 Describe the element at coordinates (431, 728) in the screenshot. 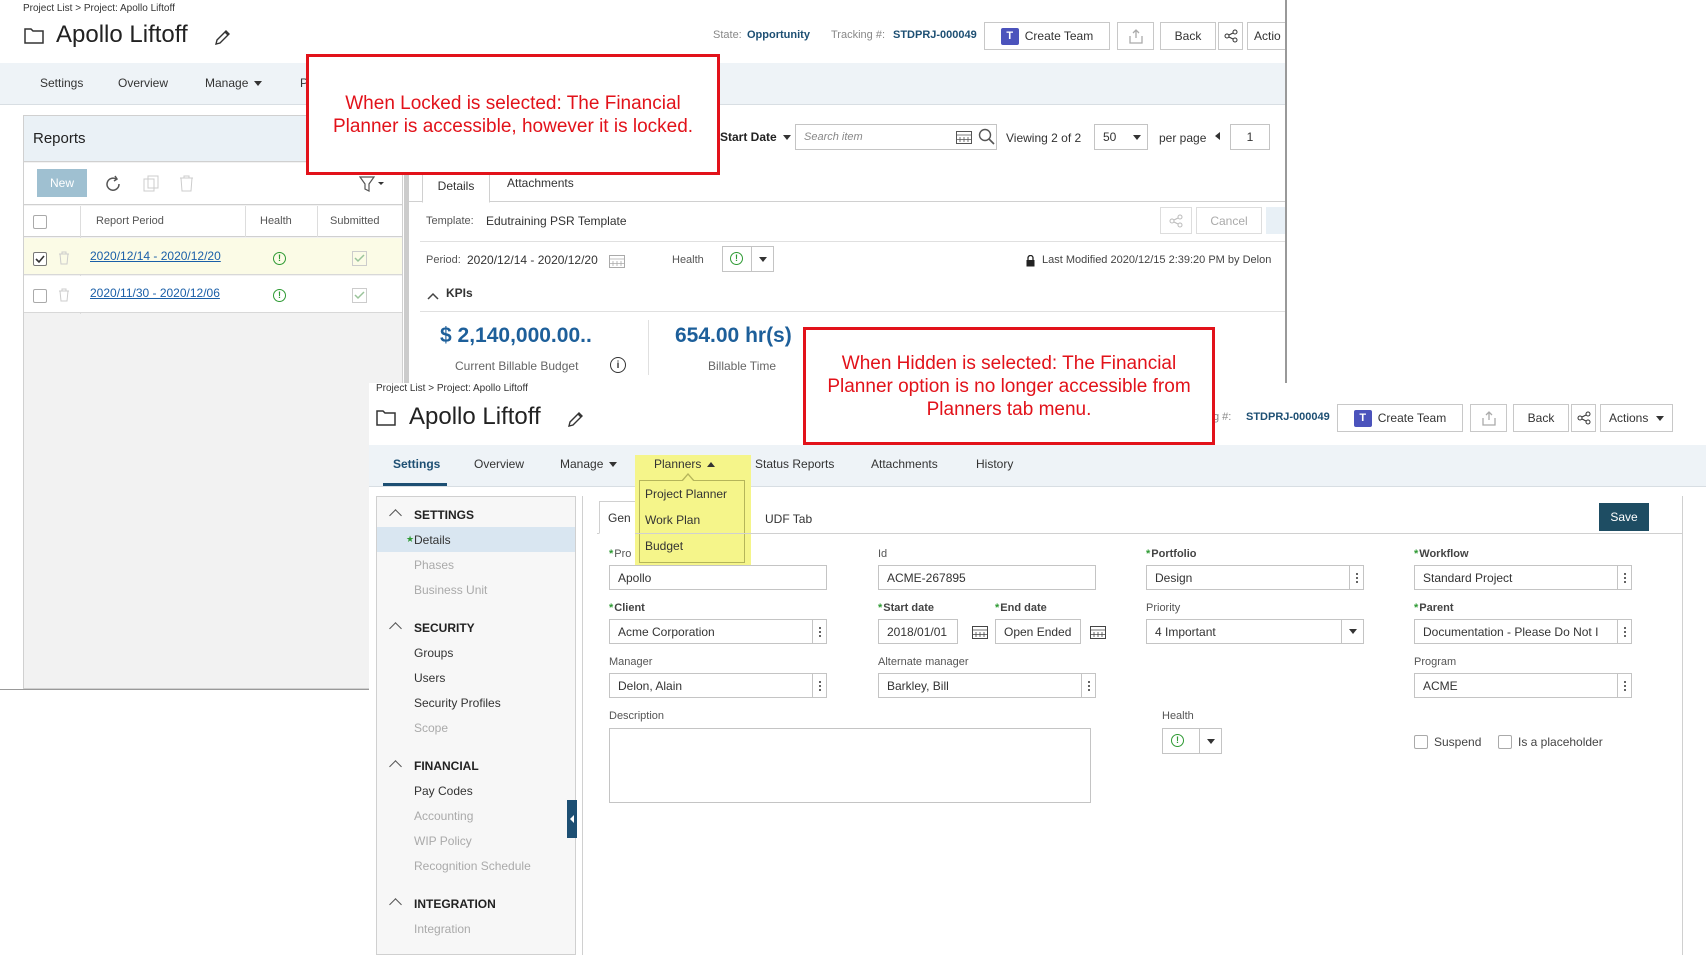

I see `sidebar-item-scope: Scope` at that location.